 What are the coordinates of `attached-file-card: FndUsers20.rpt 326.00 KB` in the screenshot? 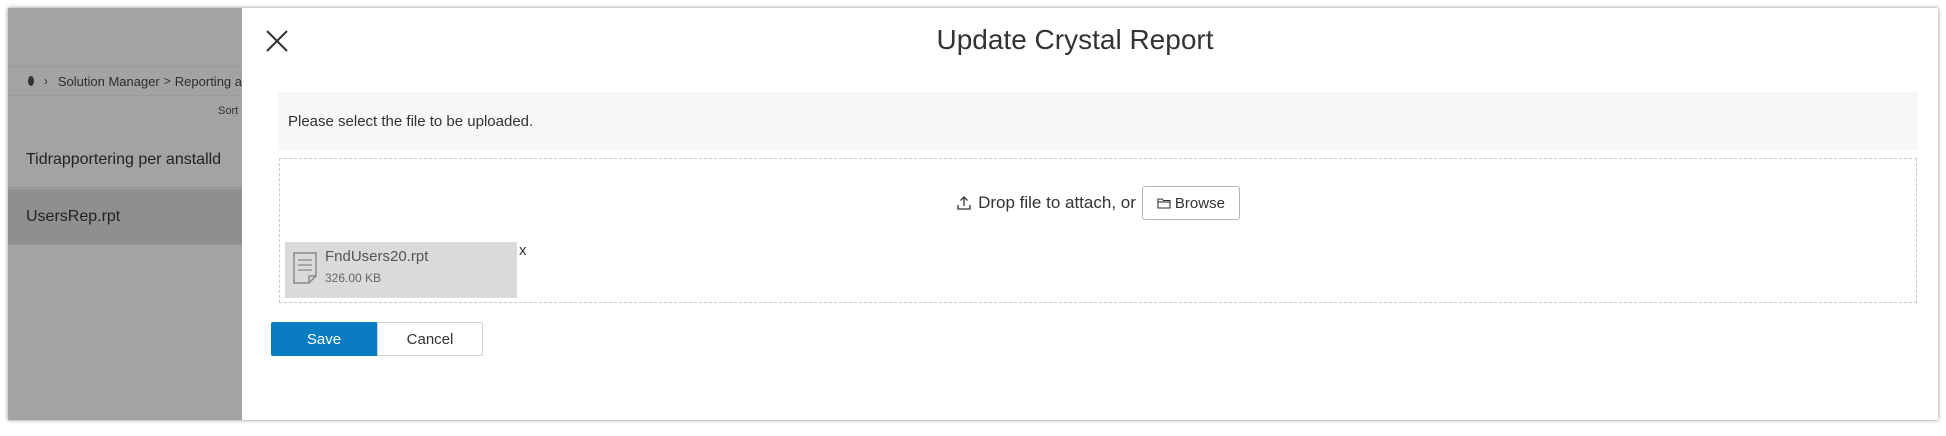 It's located at (401, 270).